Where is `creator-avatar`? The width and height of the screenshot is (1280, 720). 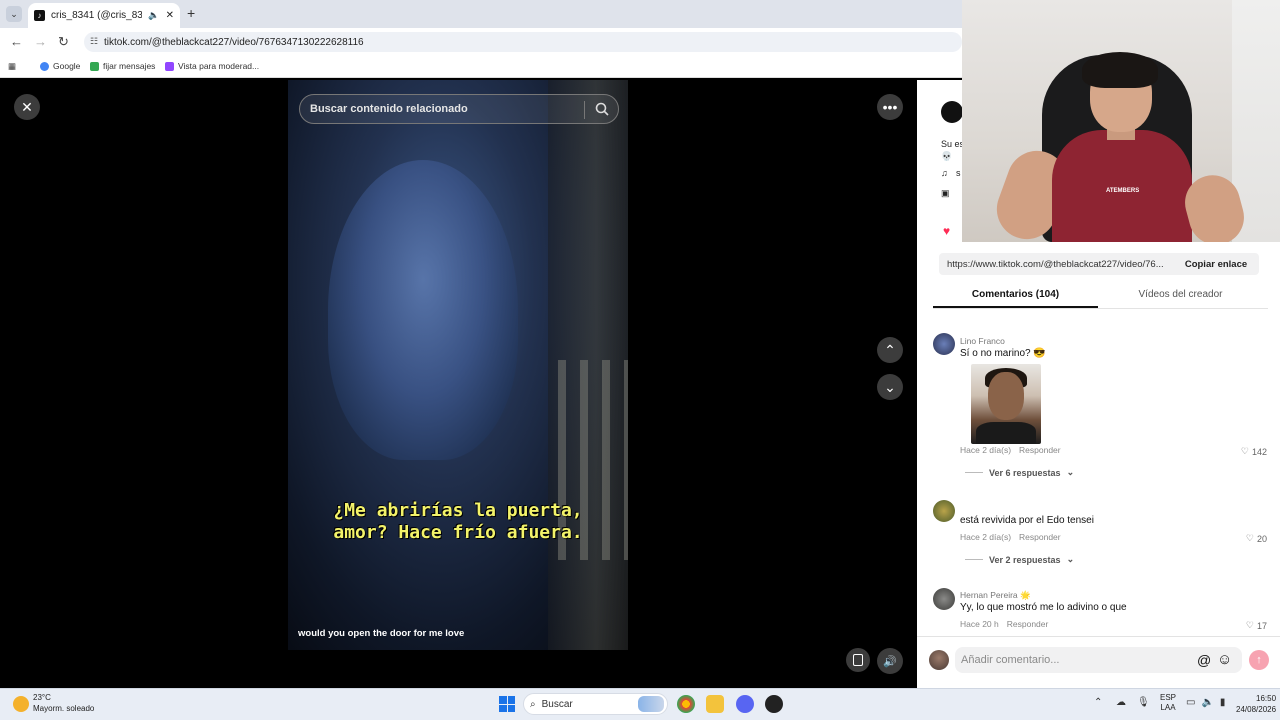 creator-avatar is located at coordinates (952, 112).